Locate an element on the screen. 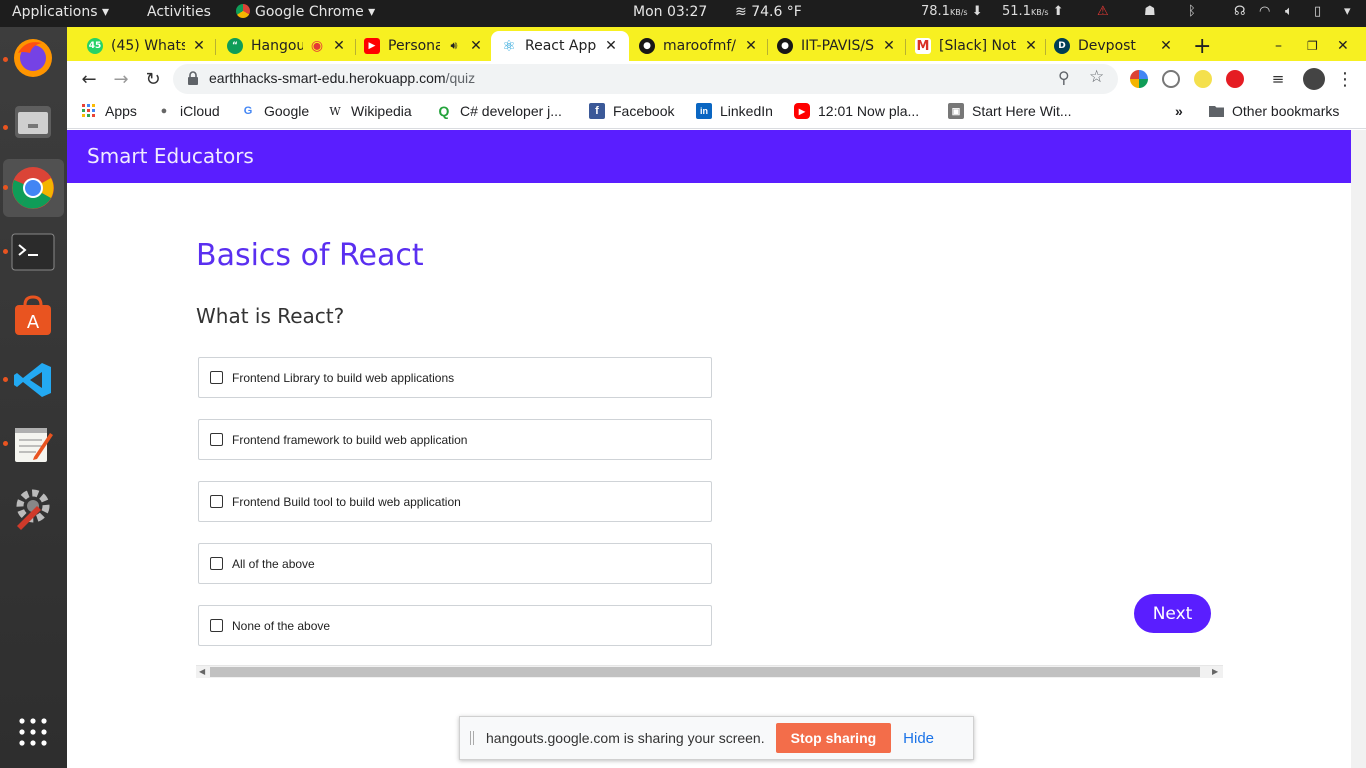 This screenshot has width=1366, height=768. linkedin-icon: in is located at coordinates (704, 111).